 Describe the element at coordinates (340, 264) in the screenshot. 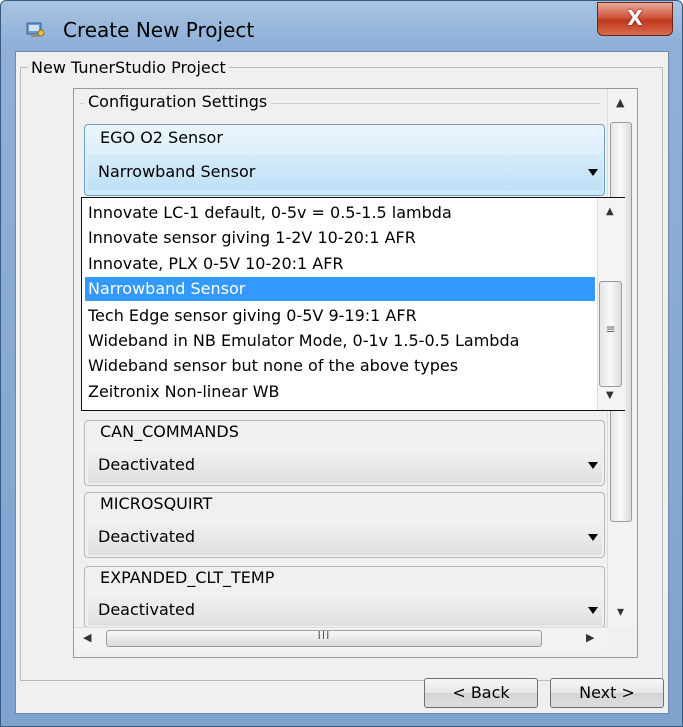

I see `dropdown-option: Innovate, PLX 0-5V 10-20:1 AFR` at that location.